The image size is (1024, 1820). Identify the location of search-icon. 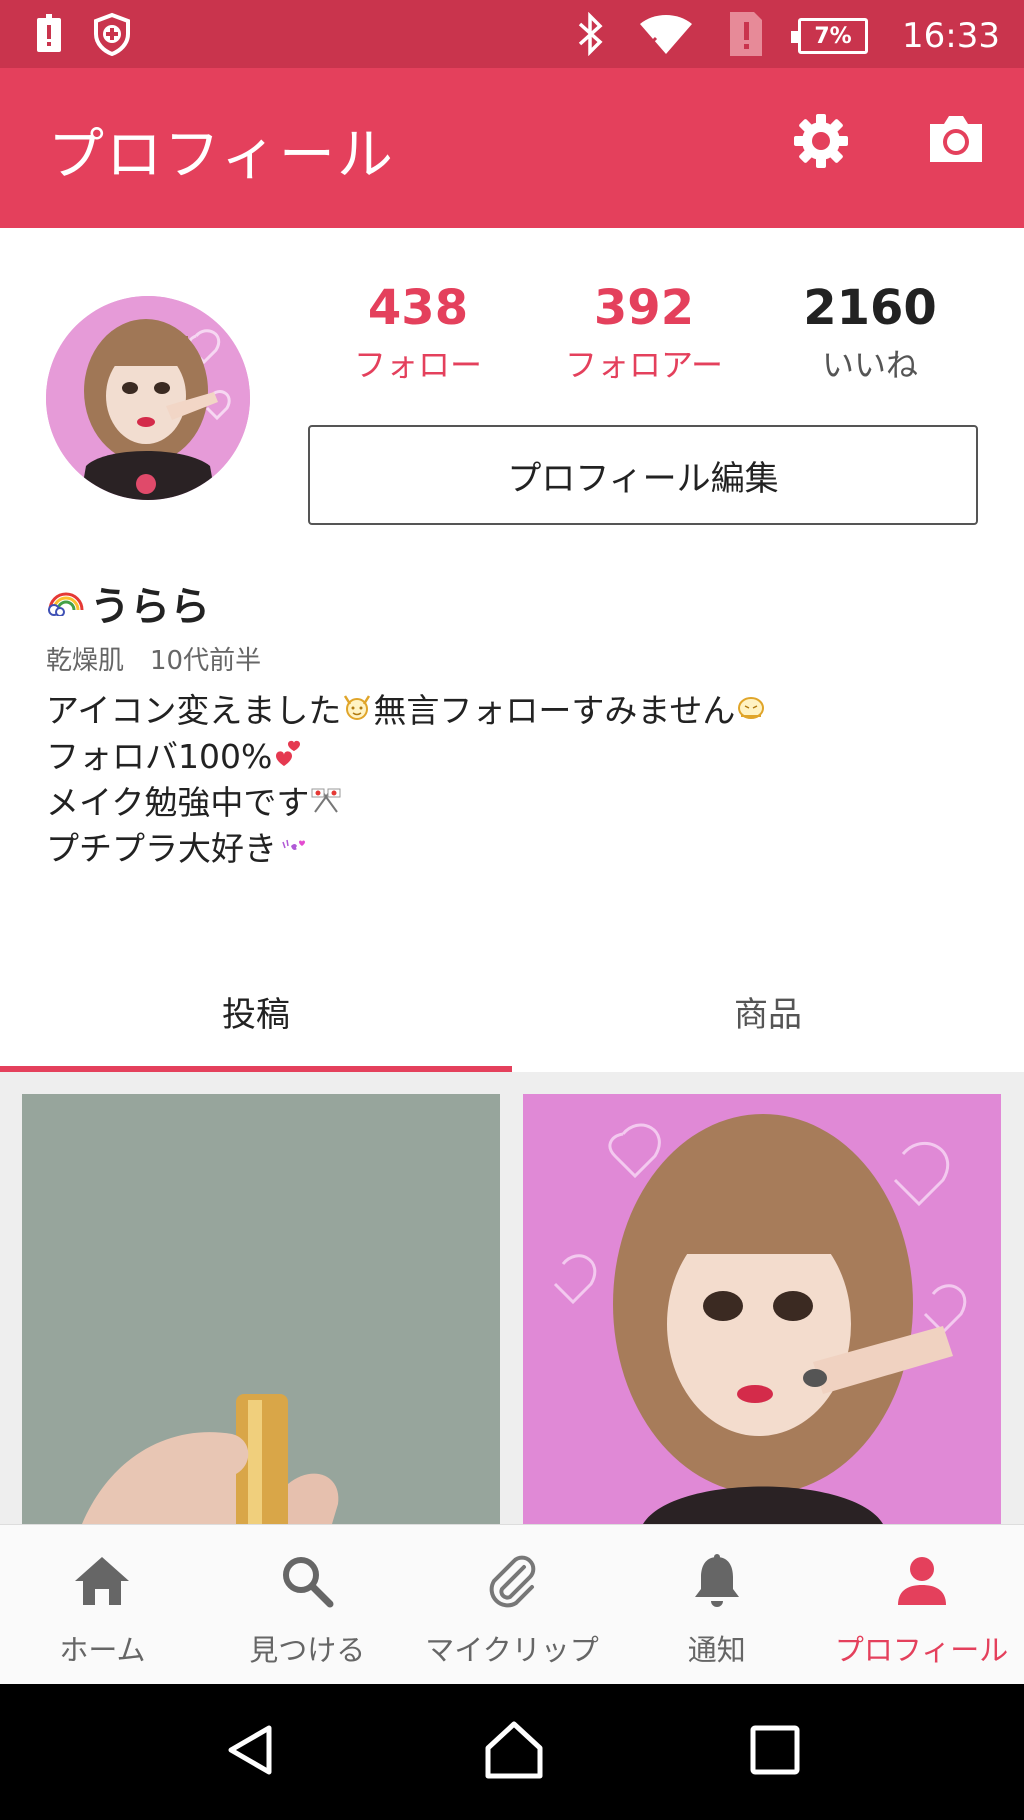
(307, 1581).